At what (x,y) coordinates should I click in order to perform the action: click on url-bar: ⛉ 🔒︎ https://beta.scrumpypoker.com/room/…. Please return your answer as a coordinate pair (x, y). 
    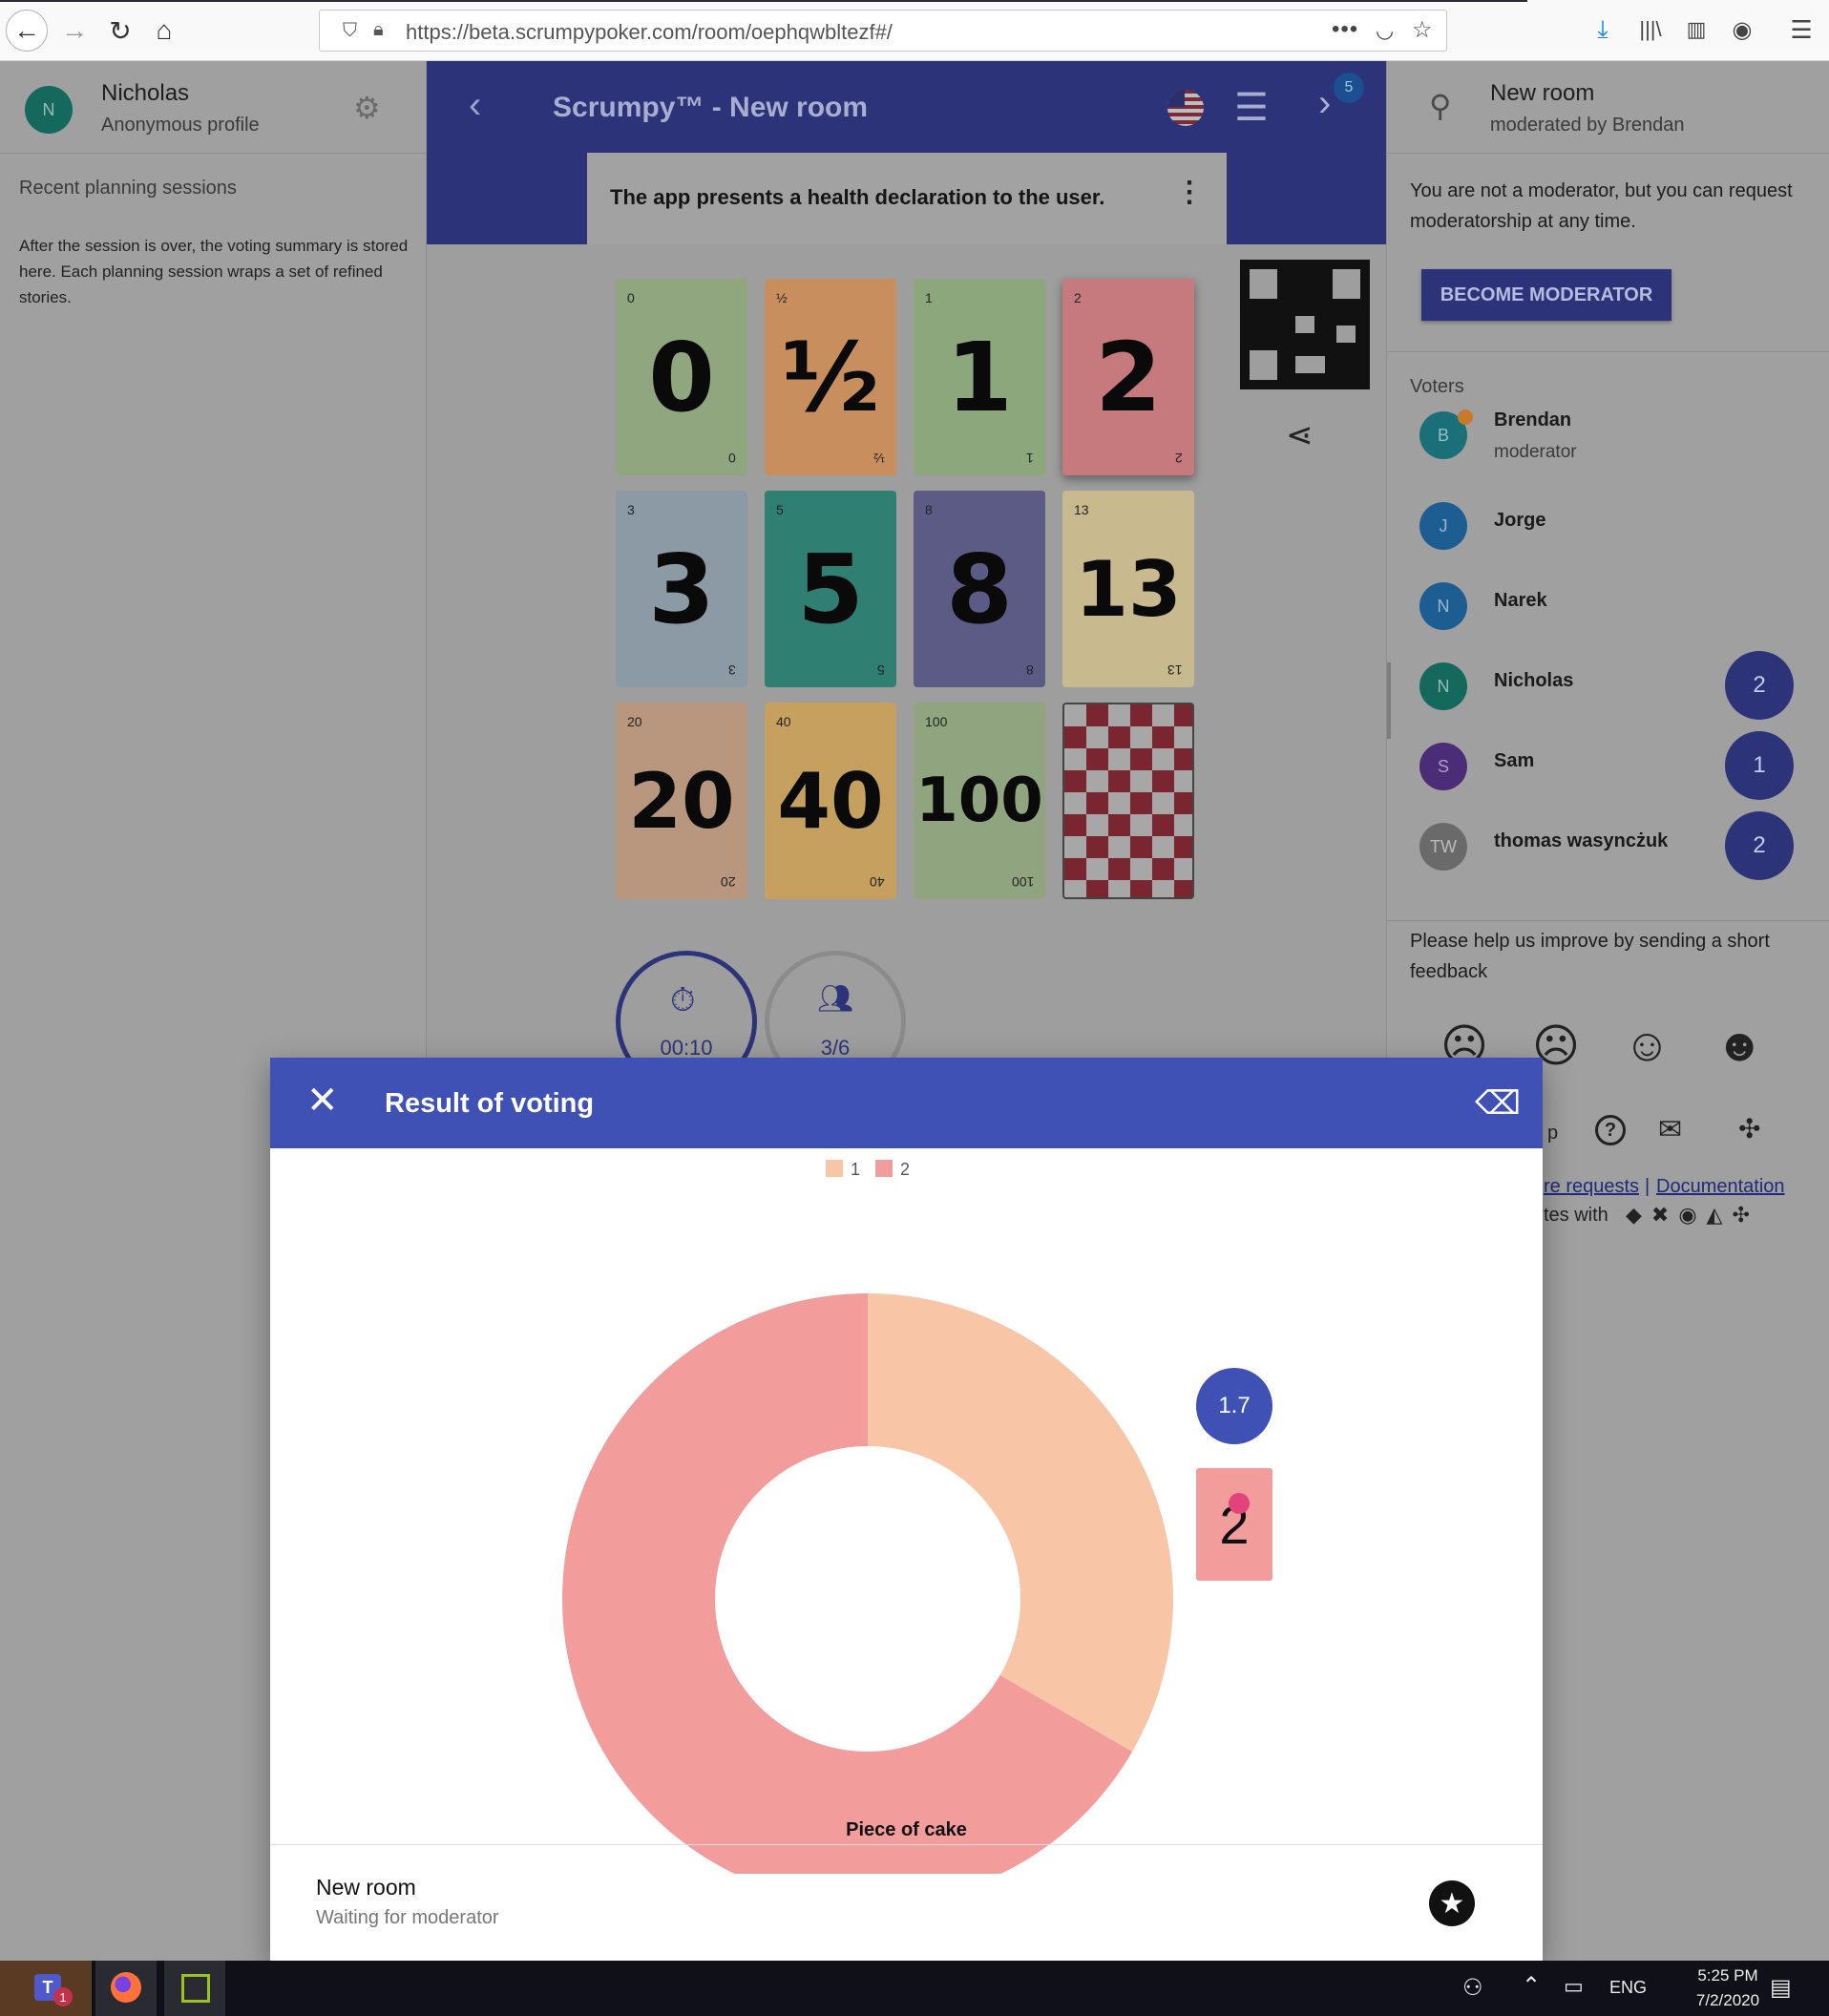
    Looking at the image, I should click on (883, 31).